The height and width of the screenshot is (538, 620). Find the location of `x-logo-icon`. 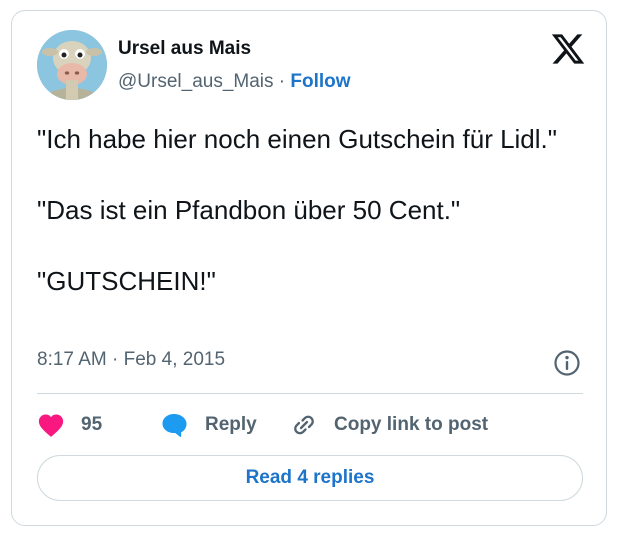

x-logo-icon is located at coordinates (568, 49).